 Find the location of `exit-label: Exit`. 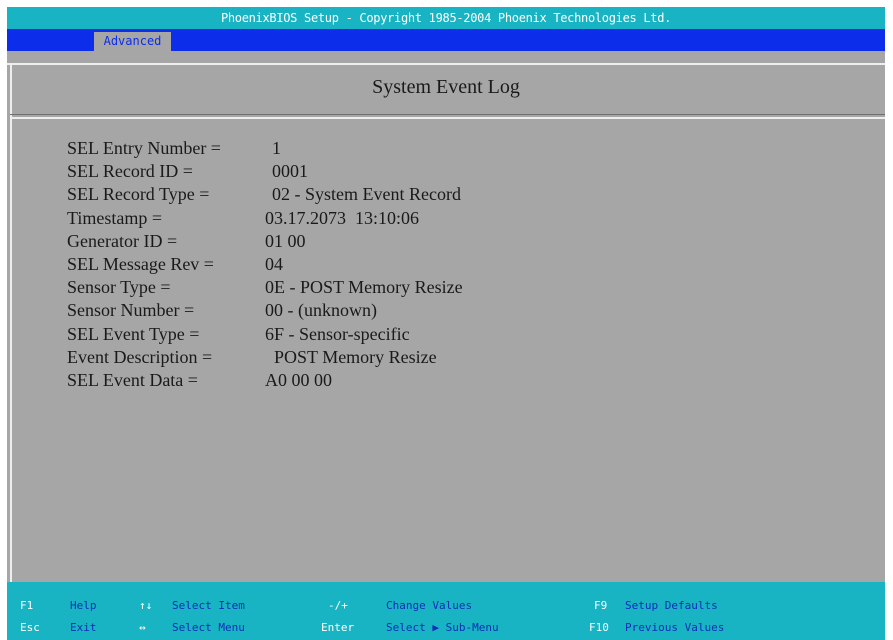

exit-label: Exit is located at coordinates (83, 627).